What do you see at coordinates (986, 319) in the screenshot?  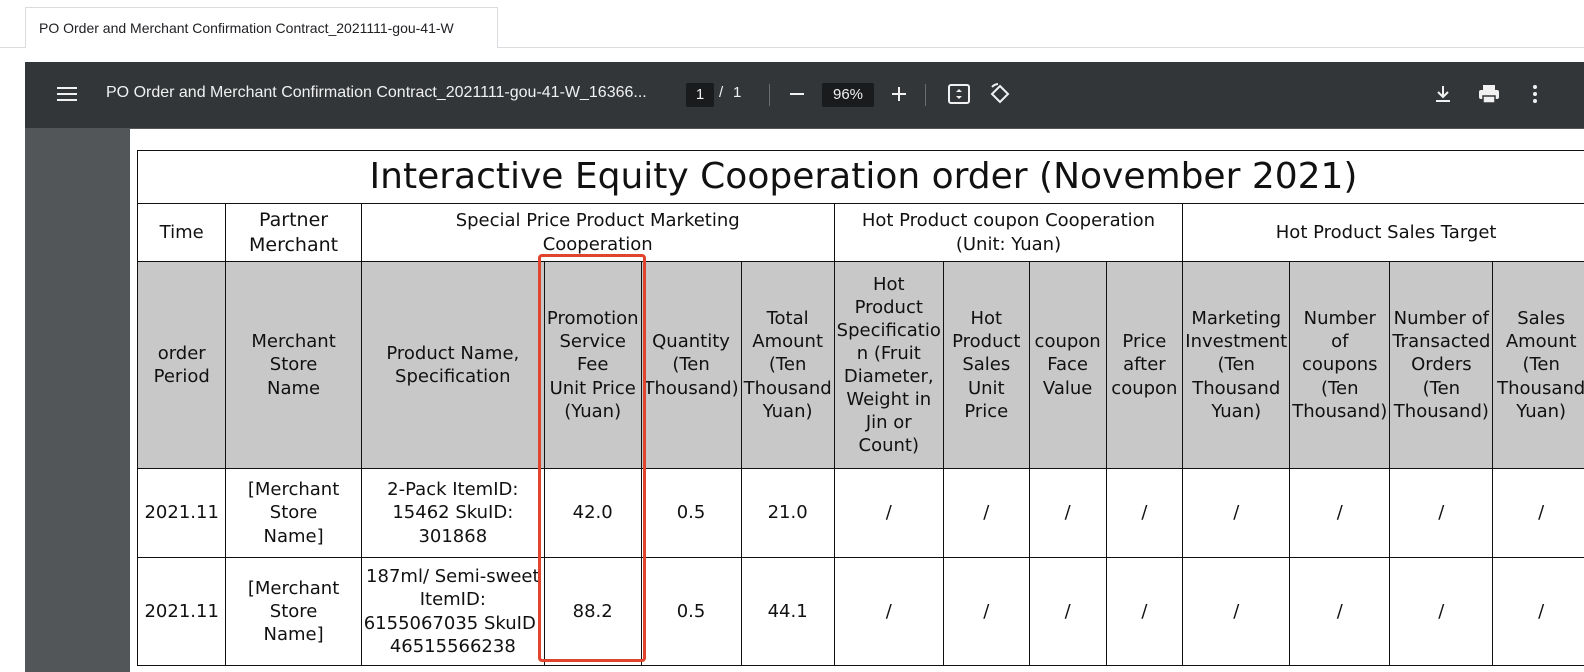 I see `header-line: Hot` at bounding box center [986, 319].